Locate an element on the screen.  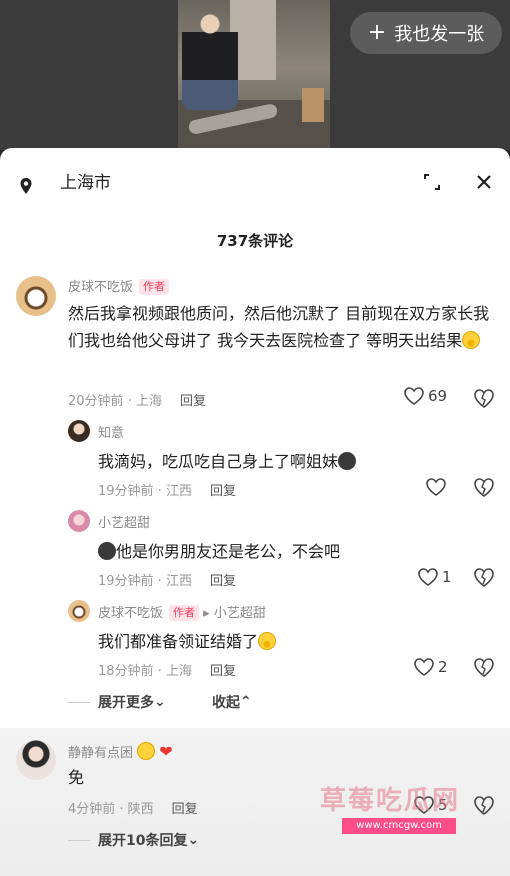
comment-text: 免 is located at coordinates (76, 777).